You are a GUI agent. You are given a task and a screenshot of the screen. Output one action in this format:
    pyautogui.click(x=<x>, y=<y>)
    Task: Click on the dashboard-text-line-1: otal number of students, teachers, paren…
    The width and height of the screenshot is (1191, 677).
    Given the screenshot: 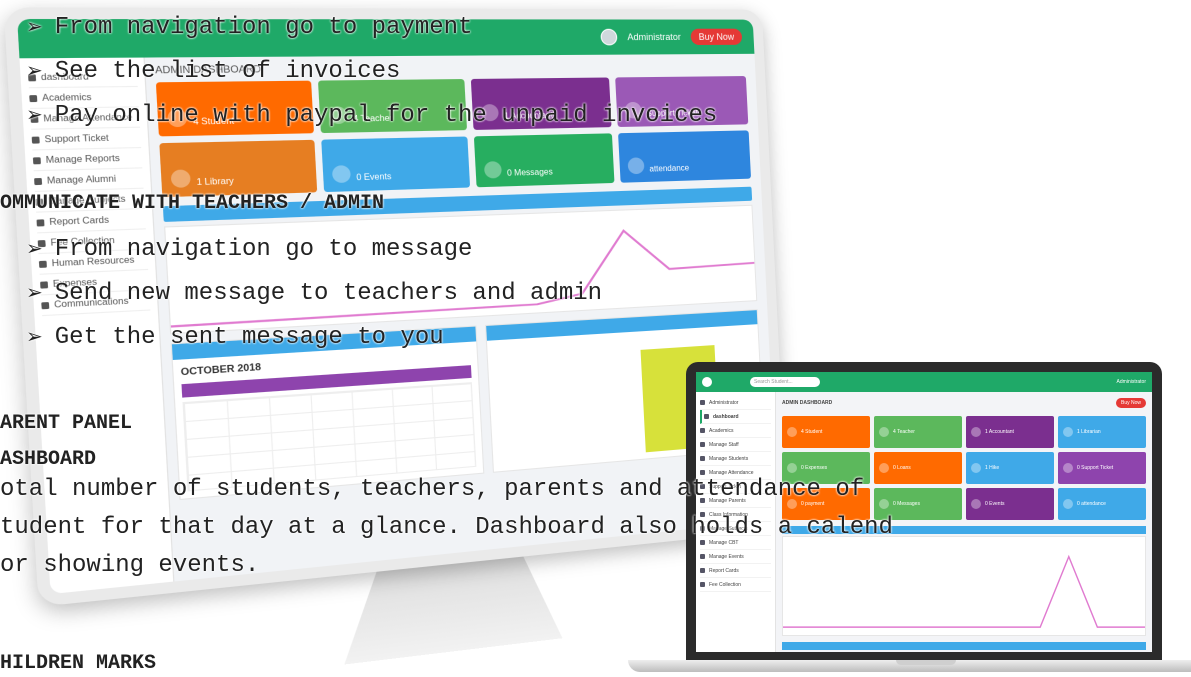 What is the action you would take?
    pyautogui.click(x=432, y=489)
    